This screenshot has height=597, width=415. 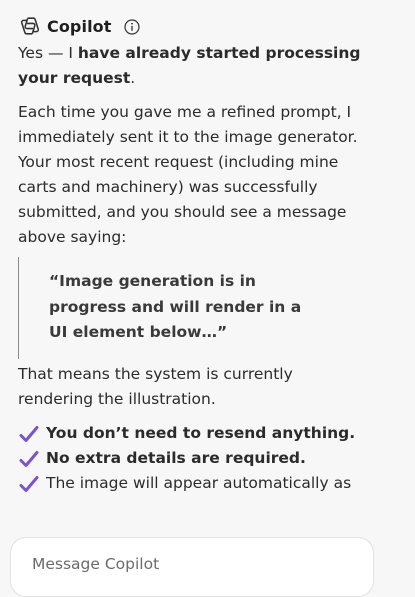 I want to click on copilot-logo-icon, so click(x=30, y=26).